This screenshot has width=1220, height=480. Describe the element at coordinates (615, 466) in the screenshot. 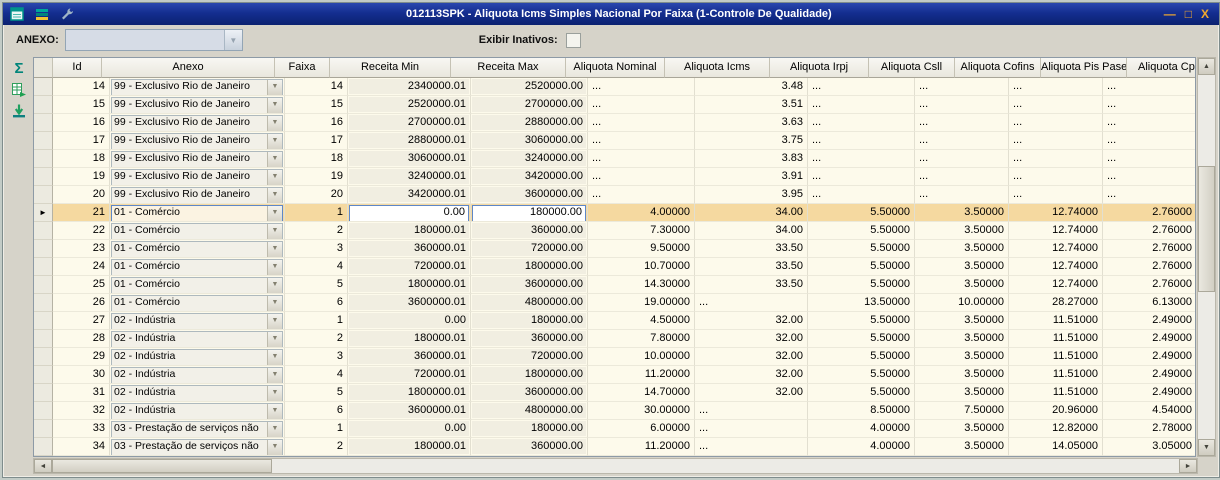

I see `horizontal-scrollbar: ◄ ►` at that location.